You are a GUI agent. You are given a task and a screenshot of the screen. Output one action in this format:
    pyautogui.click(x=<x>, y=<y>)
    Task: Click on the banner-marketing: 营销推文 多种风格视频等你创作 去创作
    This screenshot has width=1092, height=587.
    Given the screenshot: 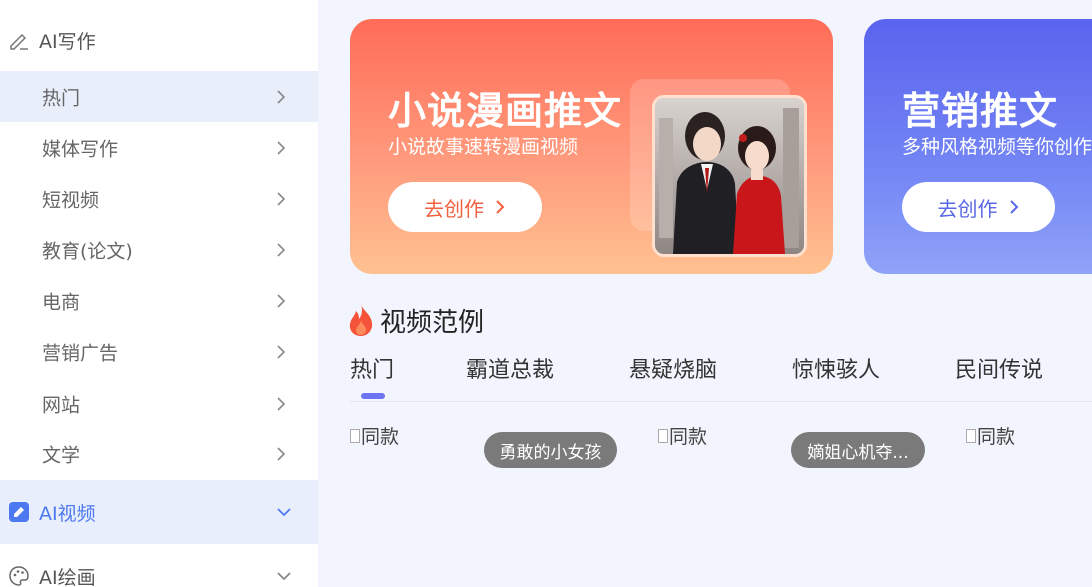 What is the action you would take?
    pyautogui.click(x=978, y=146)
    